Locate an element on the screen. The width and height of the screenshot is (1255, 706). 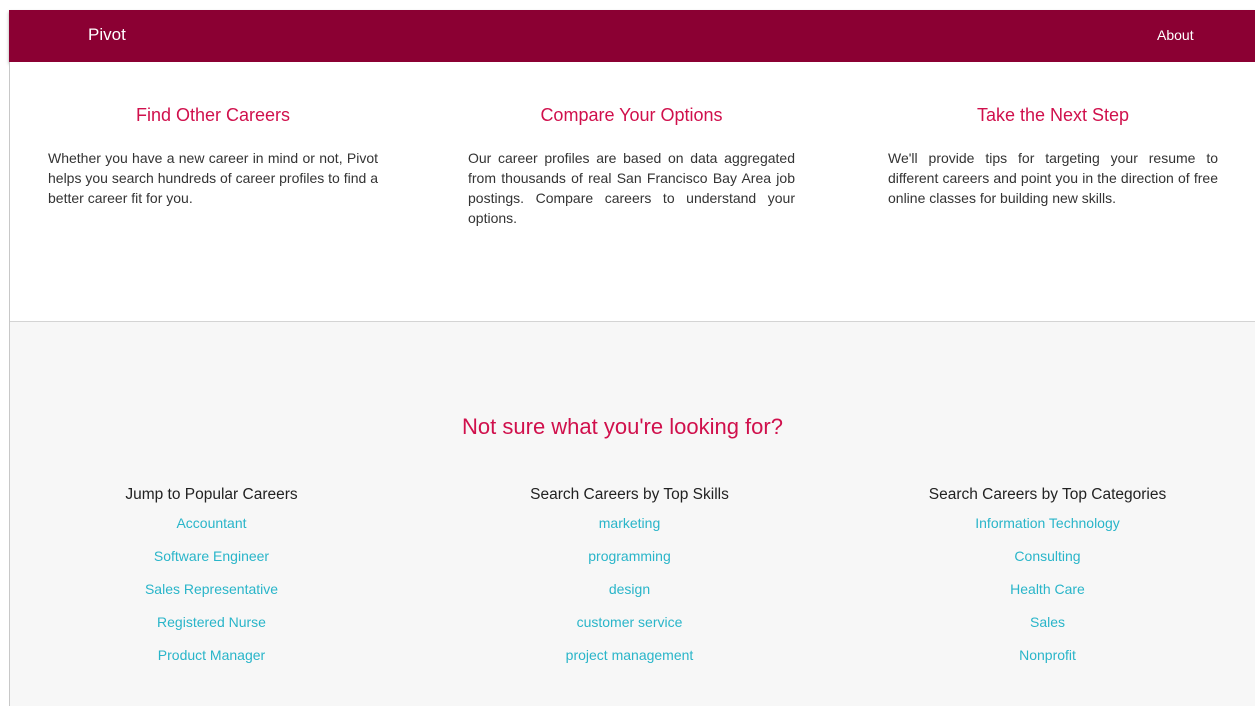
list-item: Nonprofit is located at coordinates (1047, 661).